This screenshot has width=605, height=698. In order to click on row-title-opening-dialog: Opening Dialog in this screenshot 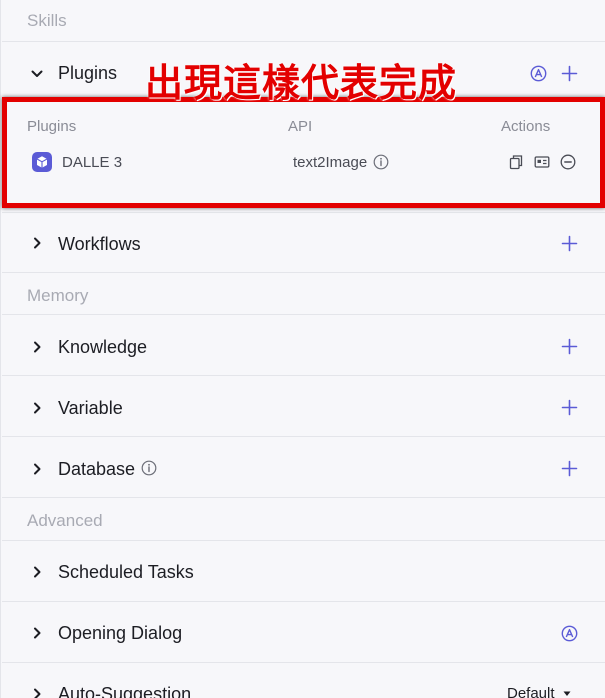, I will do `click(120, 633)`.